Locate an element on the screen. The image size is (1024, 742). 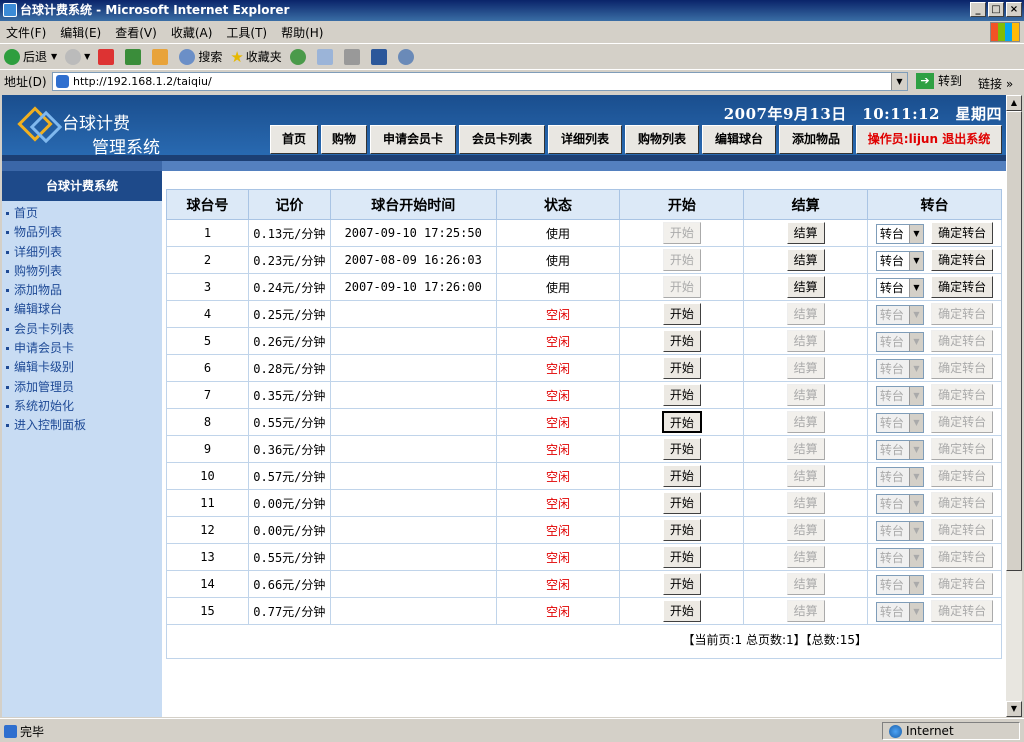
media-icon is located at coordinates (297, 56).